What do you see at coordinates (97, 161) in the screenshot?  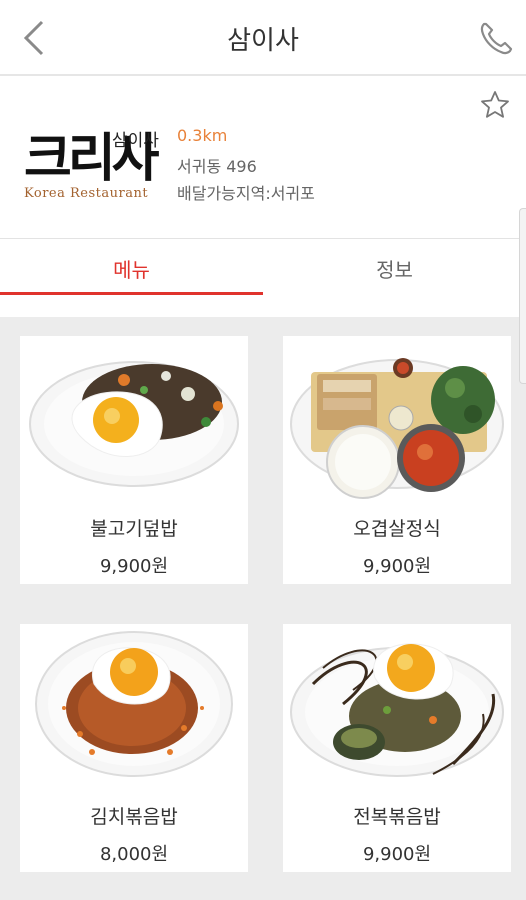 I see `restaurant-logo: 크리사 삼이사 Korea Restaurant` at bounding box center [97, 161].